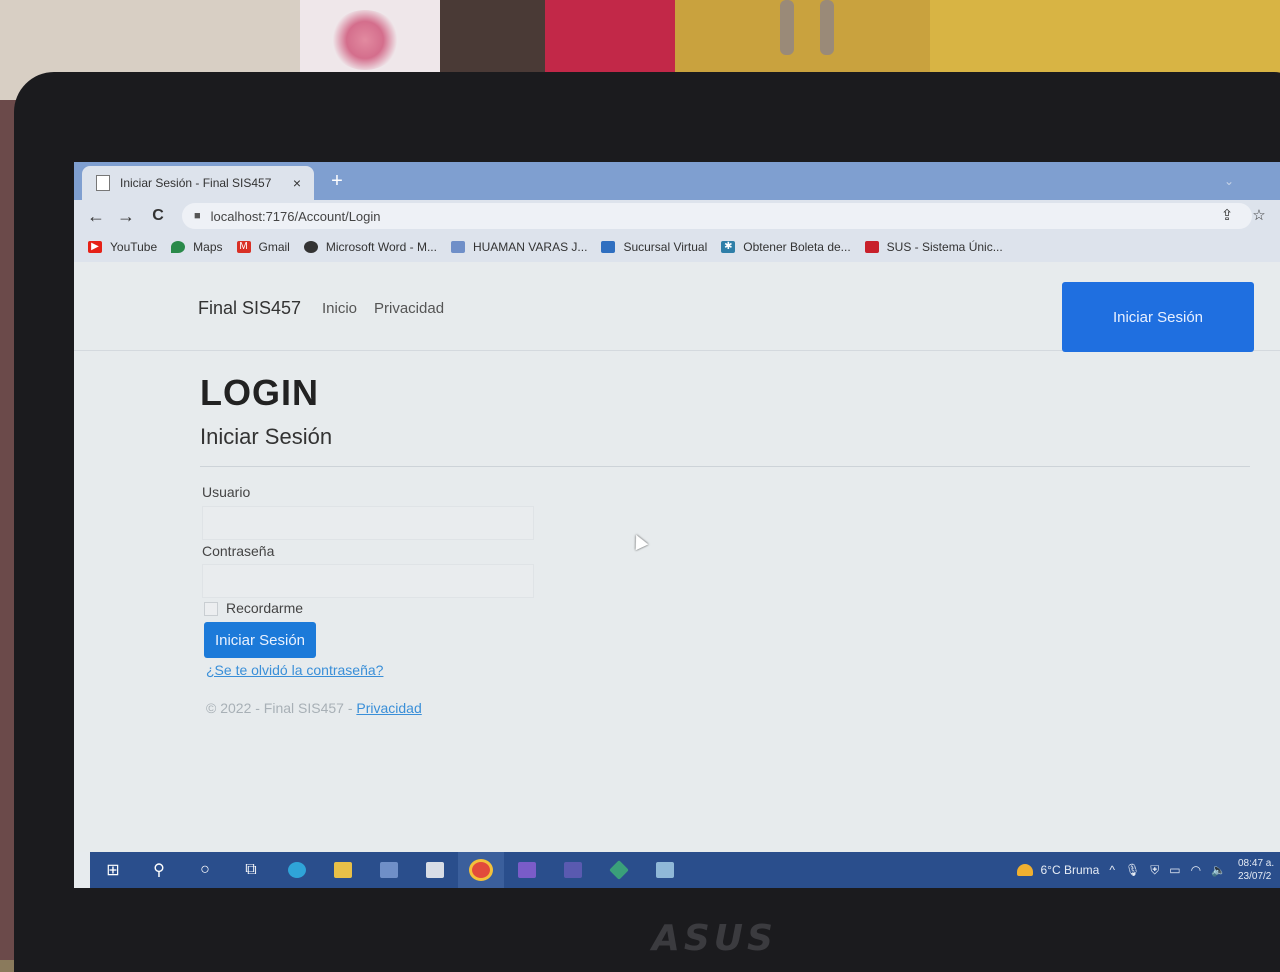  What do you see at coordinates (1229, 181) in the screenshot?
I see `tab-search-icon: ⌄` at bounding box center [1229, 181].